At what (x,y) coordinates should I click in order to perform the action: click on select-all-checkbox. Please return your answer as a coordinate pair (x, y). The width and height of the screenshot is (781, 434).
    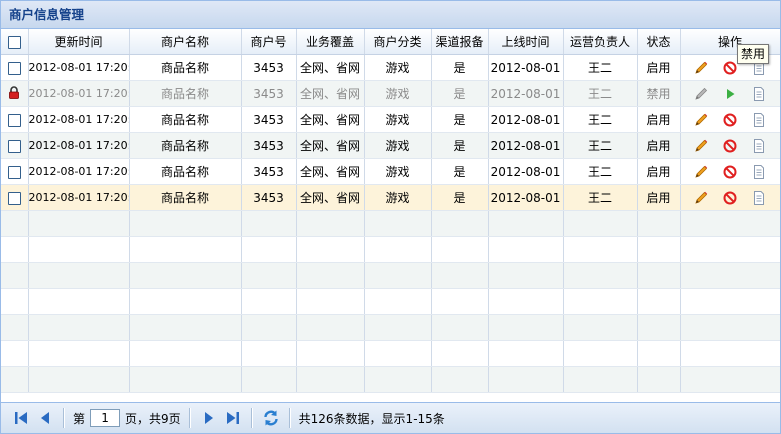
    Looking at the image, I should click on (15, 42).